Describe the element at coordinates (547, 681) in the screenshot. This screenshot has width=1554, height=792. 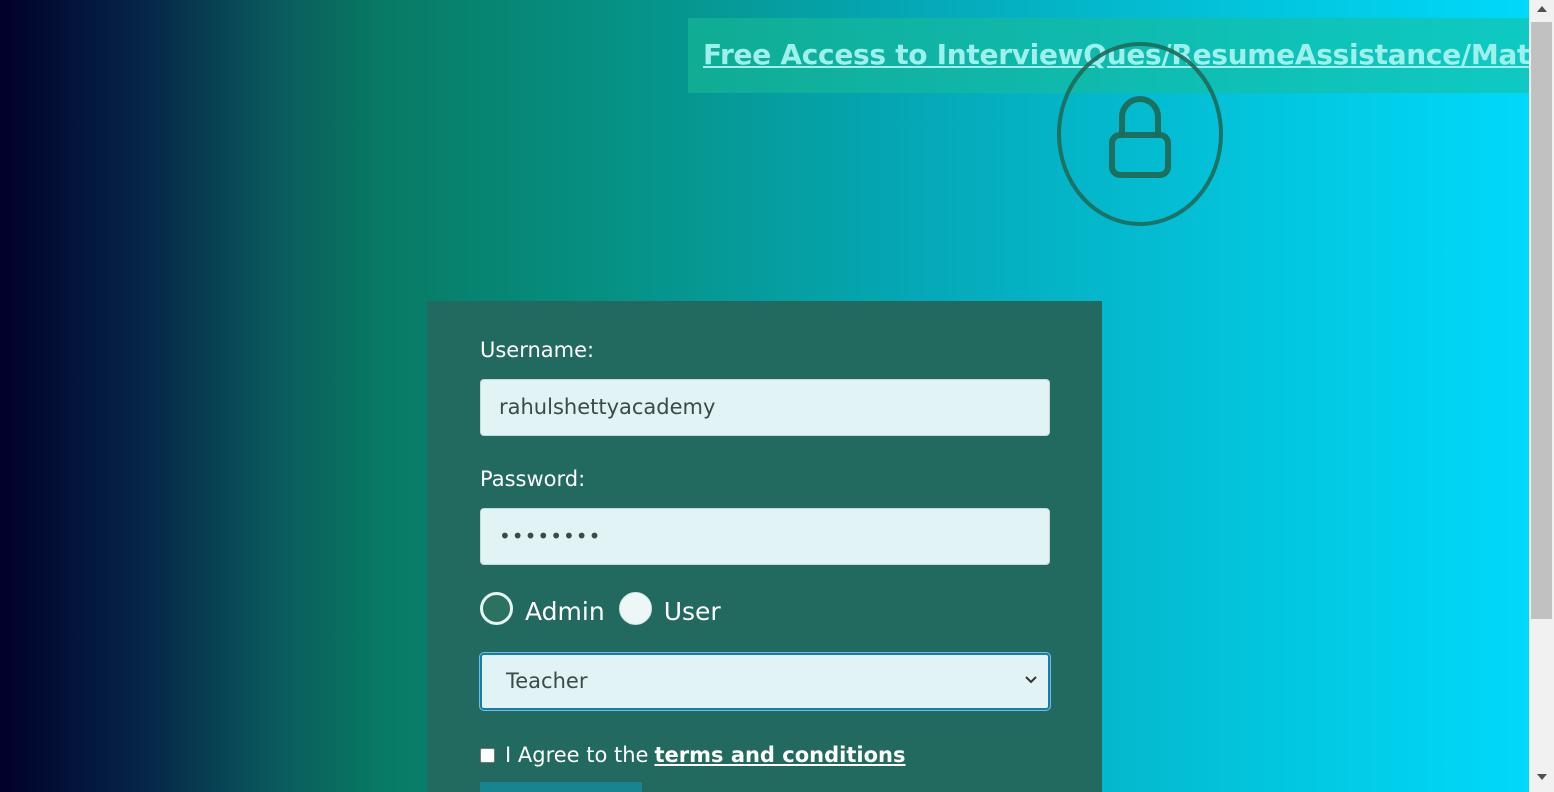
I see `role-select-value: Teacher` at that location.